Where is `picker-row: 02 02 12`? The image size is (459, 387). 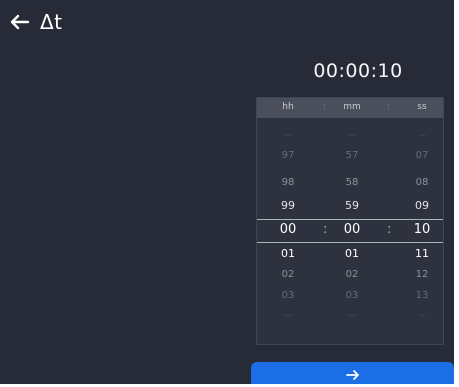 picker-row: 02 02 12 is located at coordinates (350, 275).